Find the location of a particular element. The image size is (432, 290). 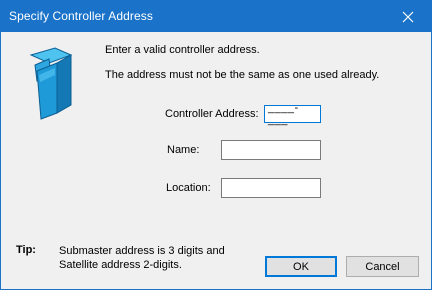

location-label: Location: is located at coordinates (188, 188).